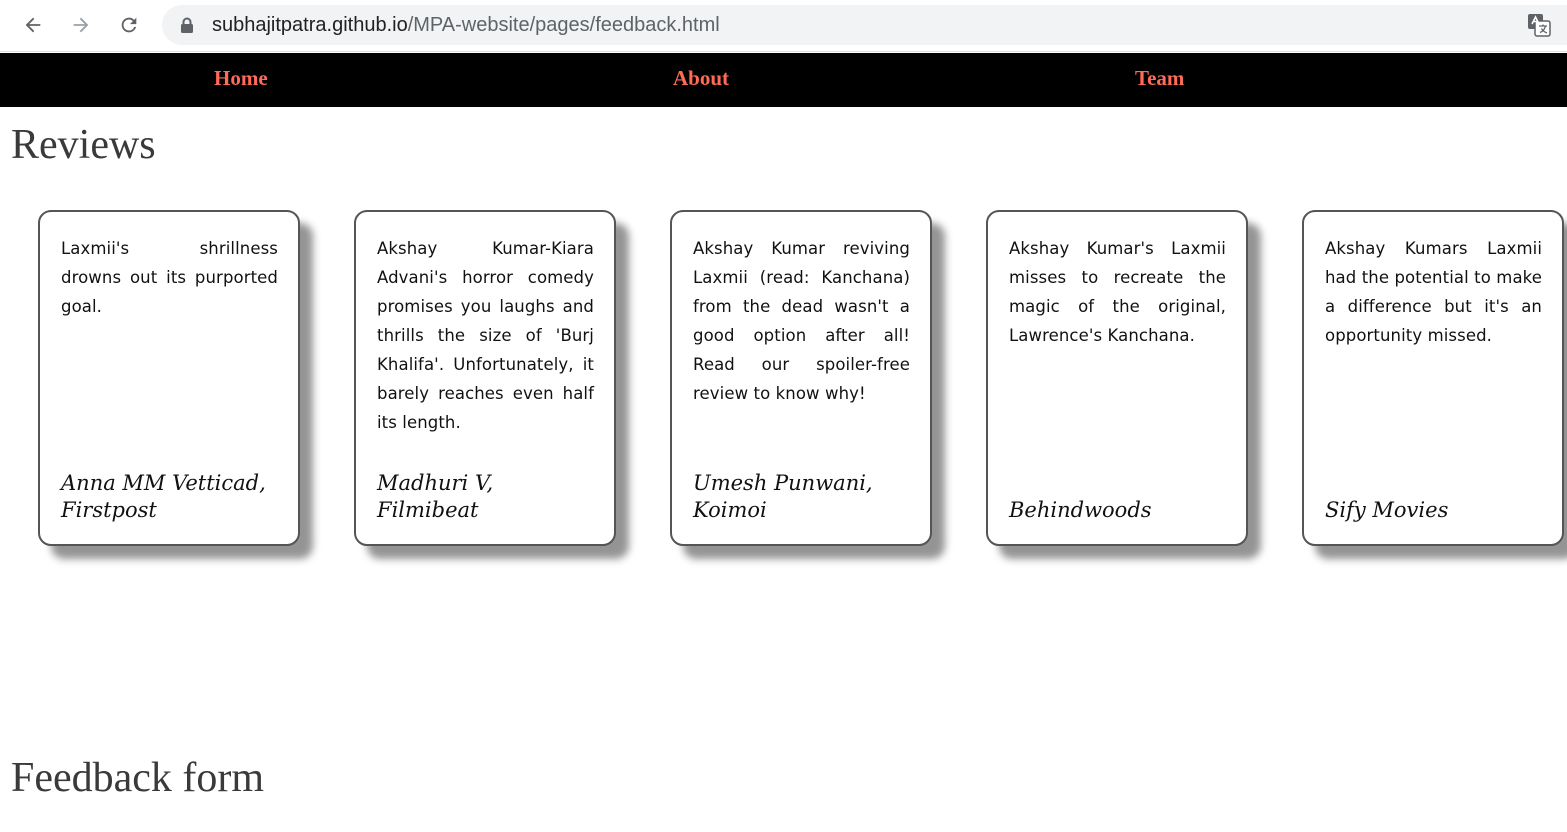 The height and width of the screenshot is (832, 1567). Describe the element at coordinates (783, 496) in the screenshot. I see `review-author: Umesh Punwani, Koimoi` at that location.